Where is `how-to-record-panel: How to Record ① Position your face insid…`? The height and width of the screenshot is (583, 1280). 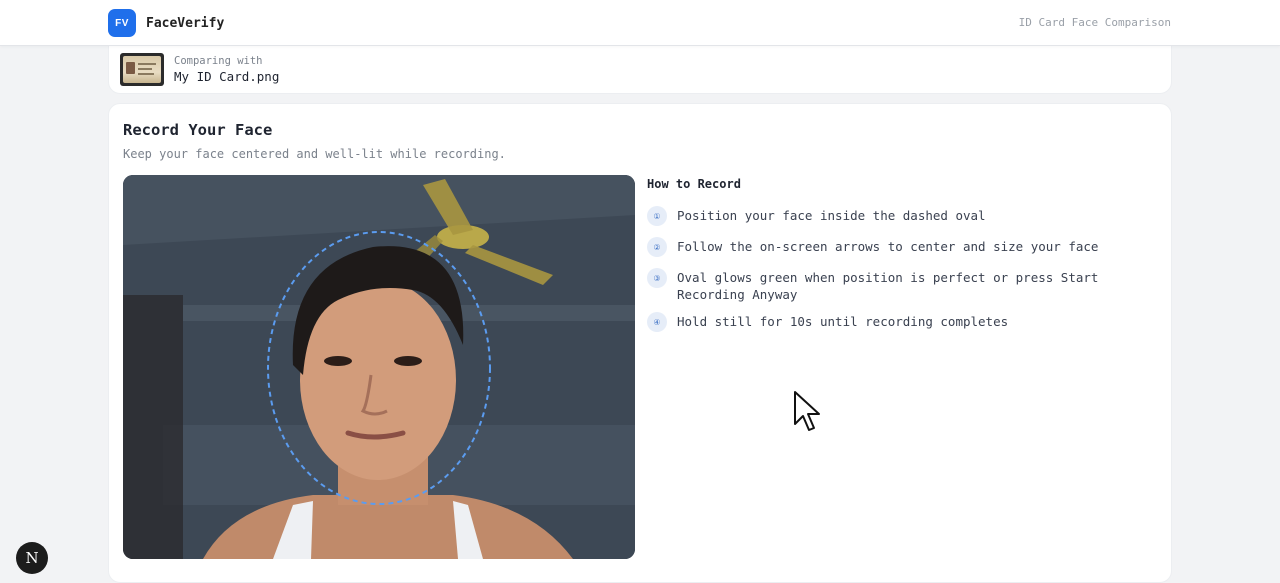 how-to-record-panel: How to Record ① Position your face insid… is located at coordinates (902, 254).